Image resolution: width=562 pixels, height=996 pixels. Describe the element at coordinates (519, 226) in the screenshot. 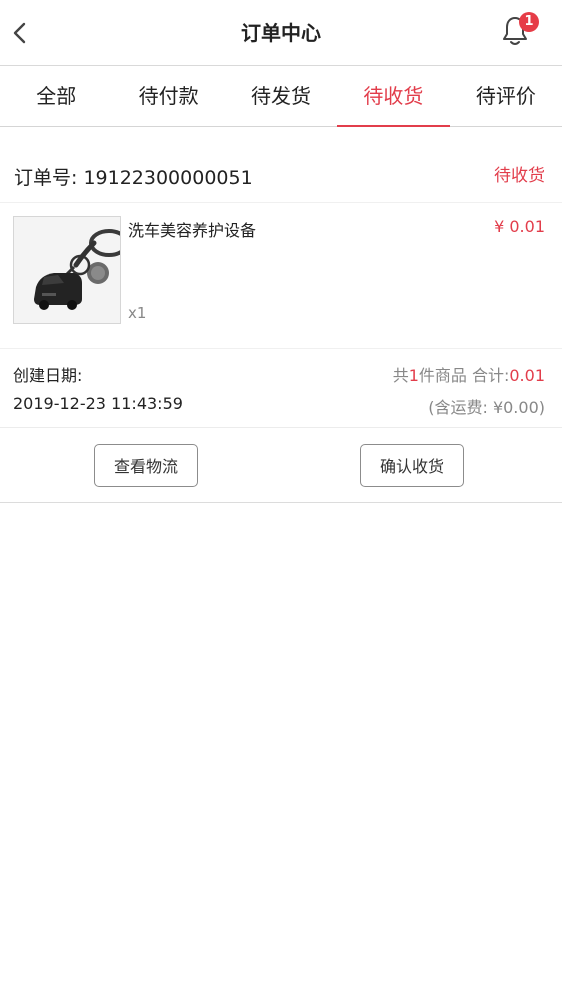

I see `product-price: ¥ 0.01` at that location.